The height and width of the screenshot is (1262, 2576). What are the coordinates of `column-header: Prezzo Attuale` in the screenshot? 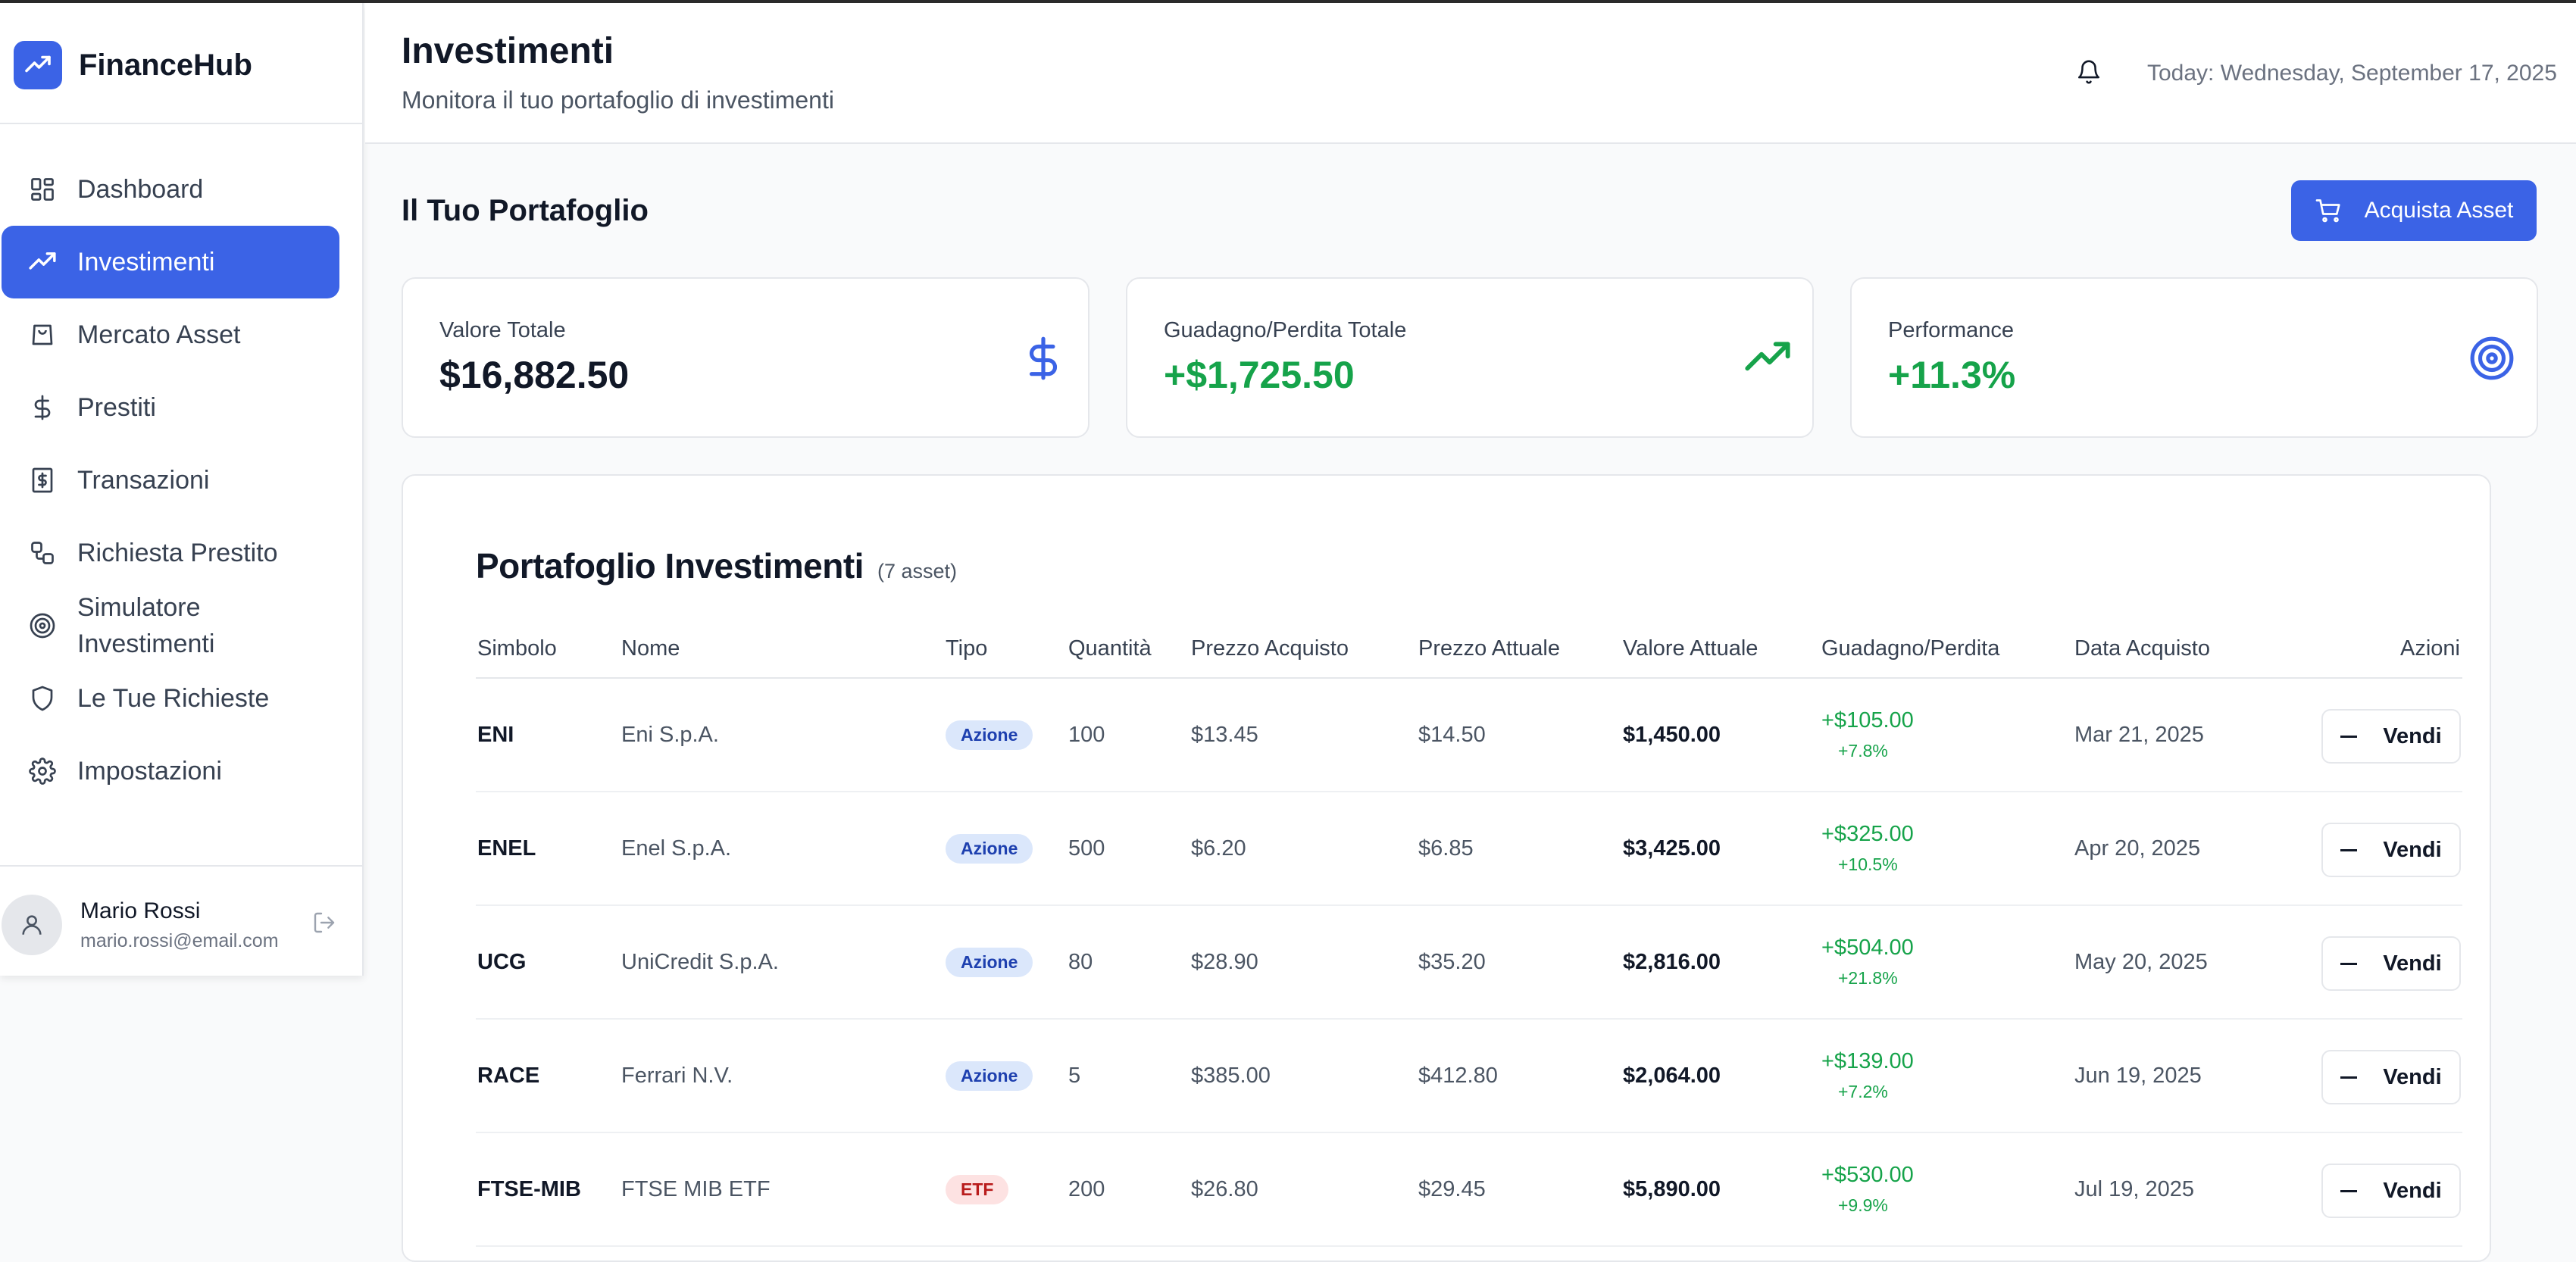 It's located at (1489, 648).